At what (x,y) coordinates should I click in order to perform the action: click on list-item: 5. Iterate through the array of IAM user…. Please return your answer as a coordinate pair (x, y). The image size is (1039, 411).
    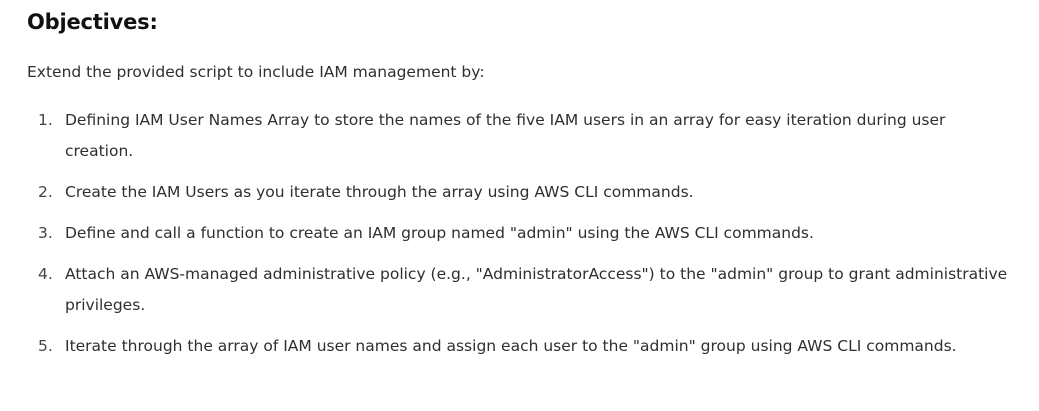
    Looking at the image, I should click on (519, 346).